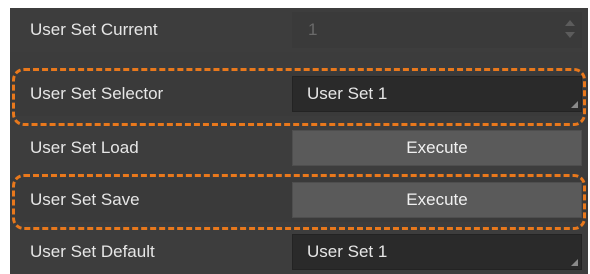 The width and height of the screenshot is (590, 274). What do you see at coordinates (97, 93) in the screenshot?
I see `user-set-selector-label: User Set Selector` at bounding box center [97, 93].